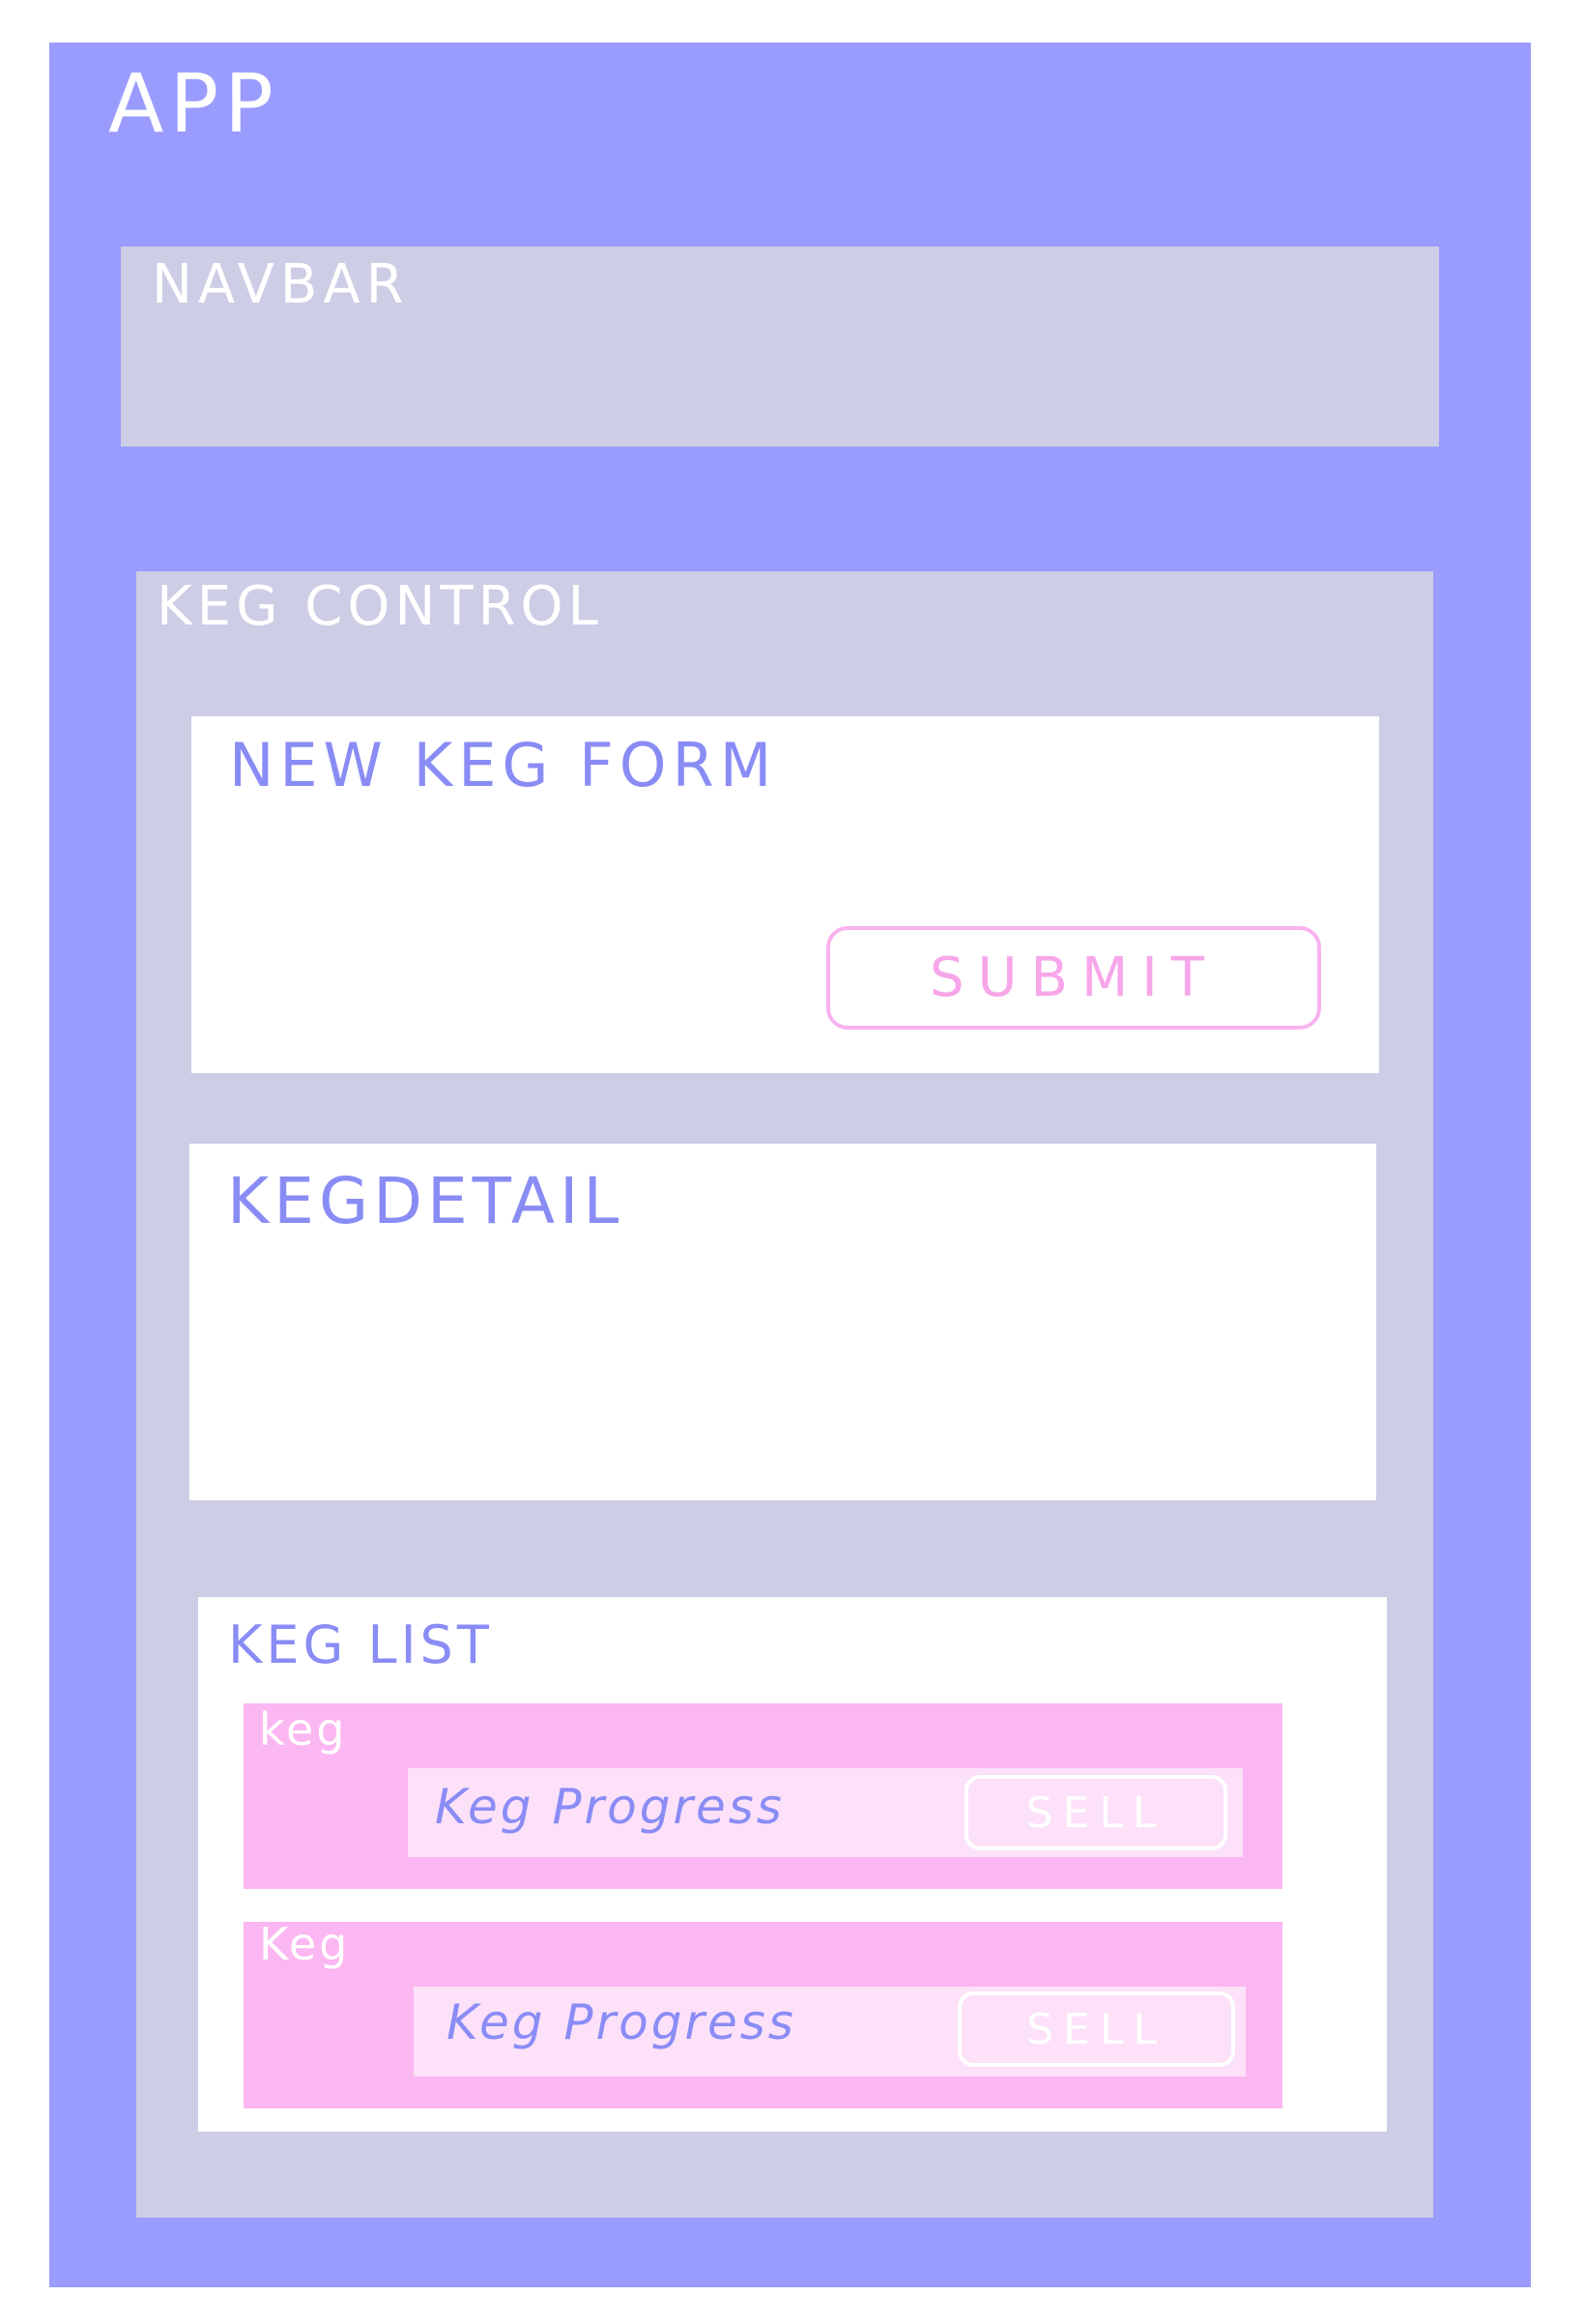  Describe the element at coordinates (303, 1729) in the screenshot. I see `keg-item-label: keg` at that location.